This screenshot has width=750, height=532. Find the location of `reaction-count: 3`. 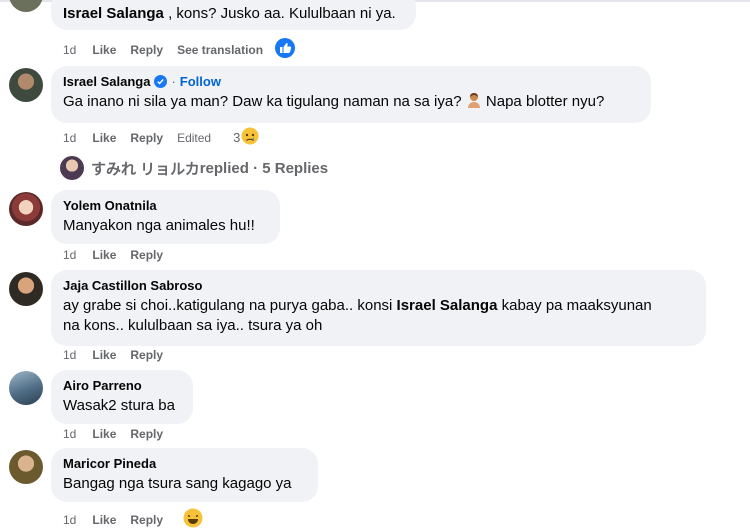

reaction-count: 3 is located at coordinates (237, 137).